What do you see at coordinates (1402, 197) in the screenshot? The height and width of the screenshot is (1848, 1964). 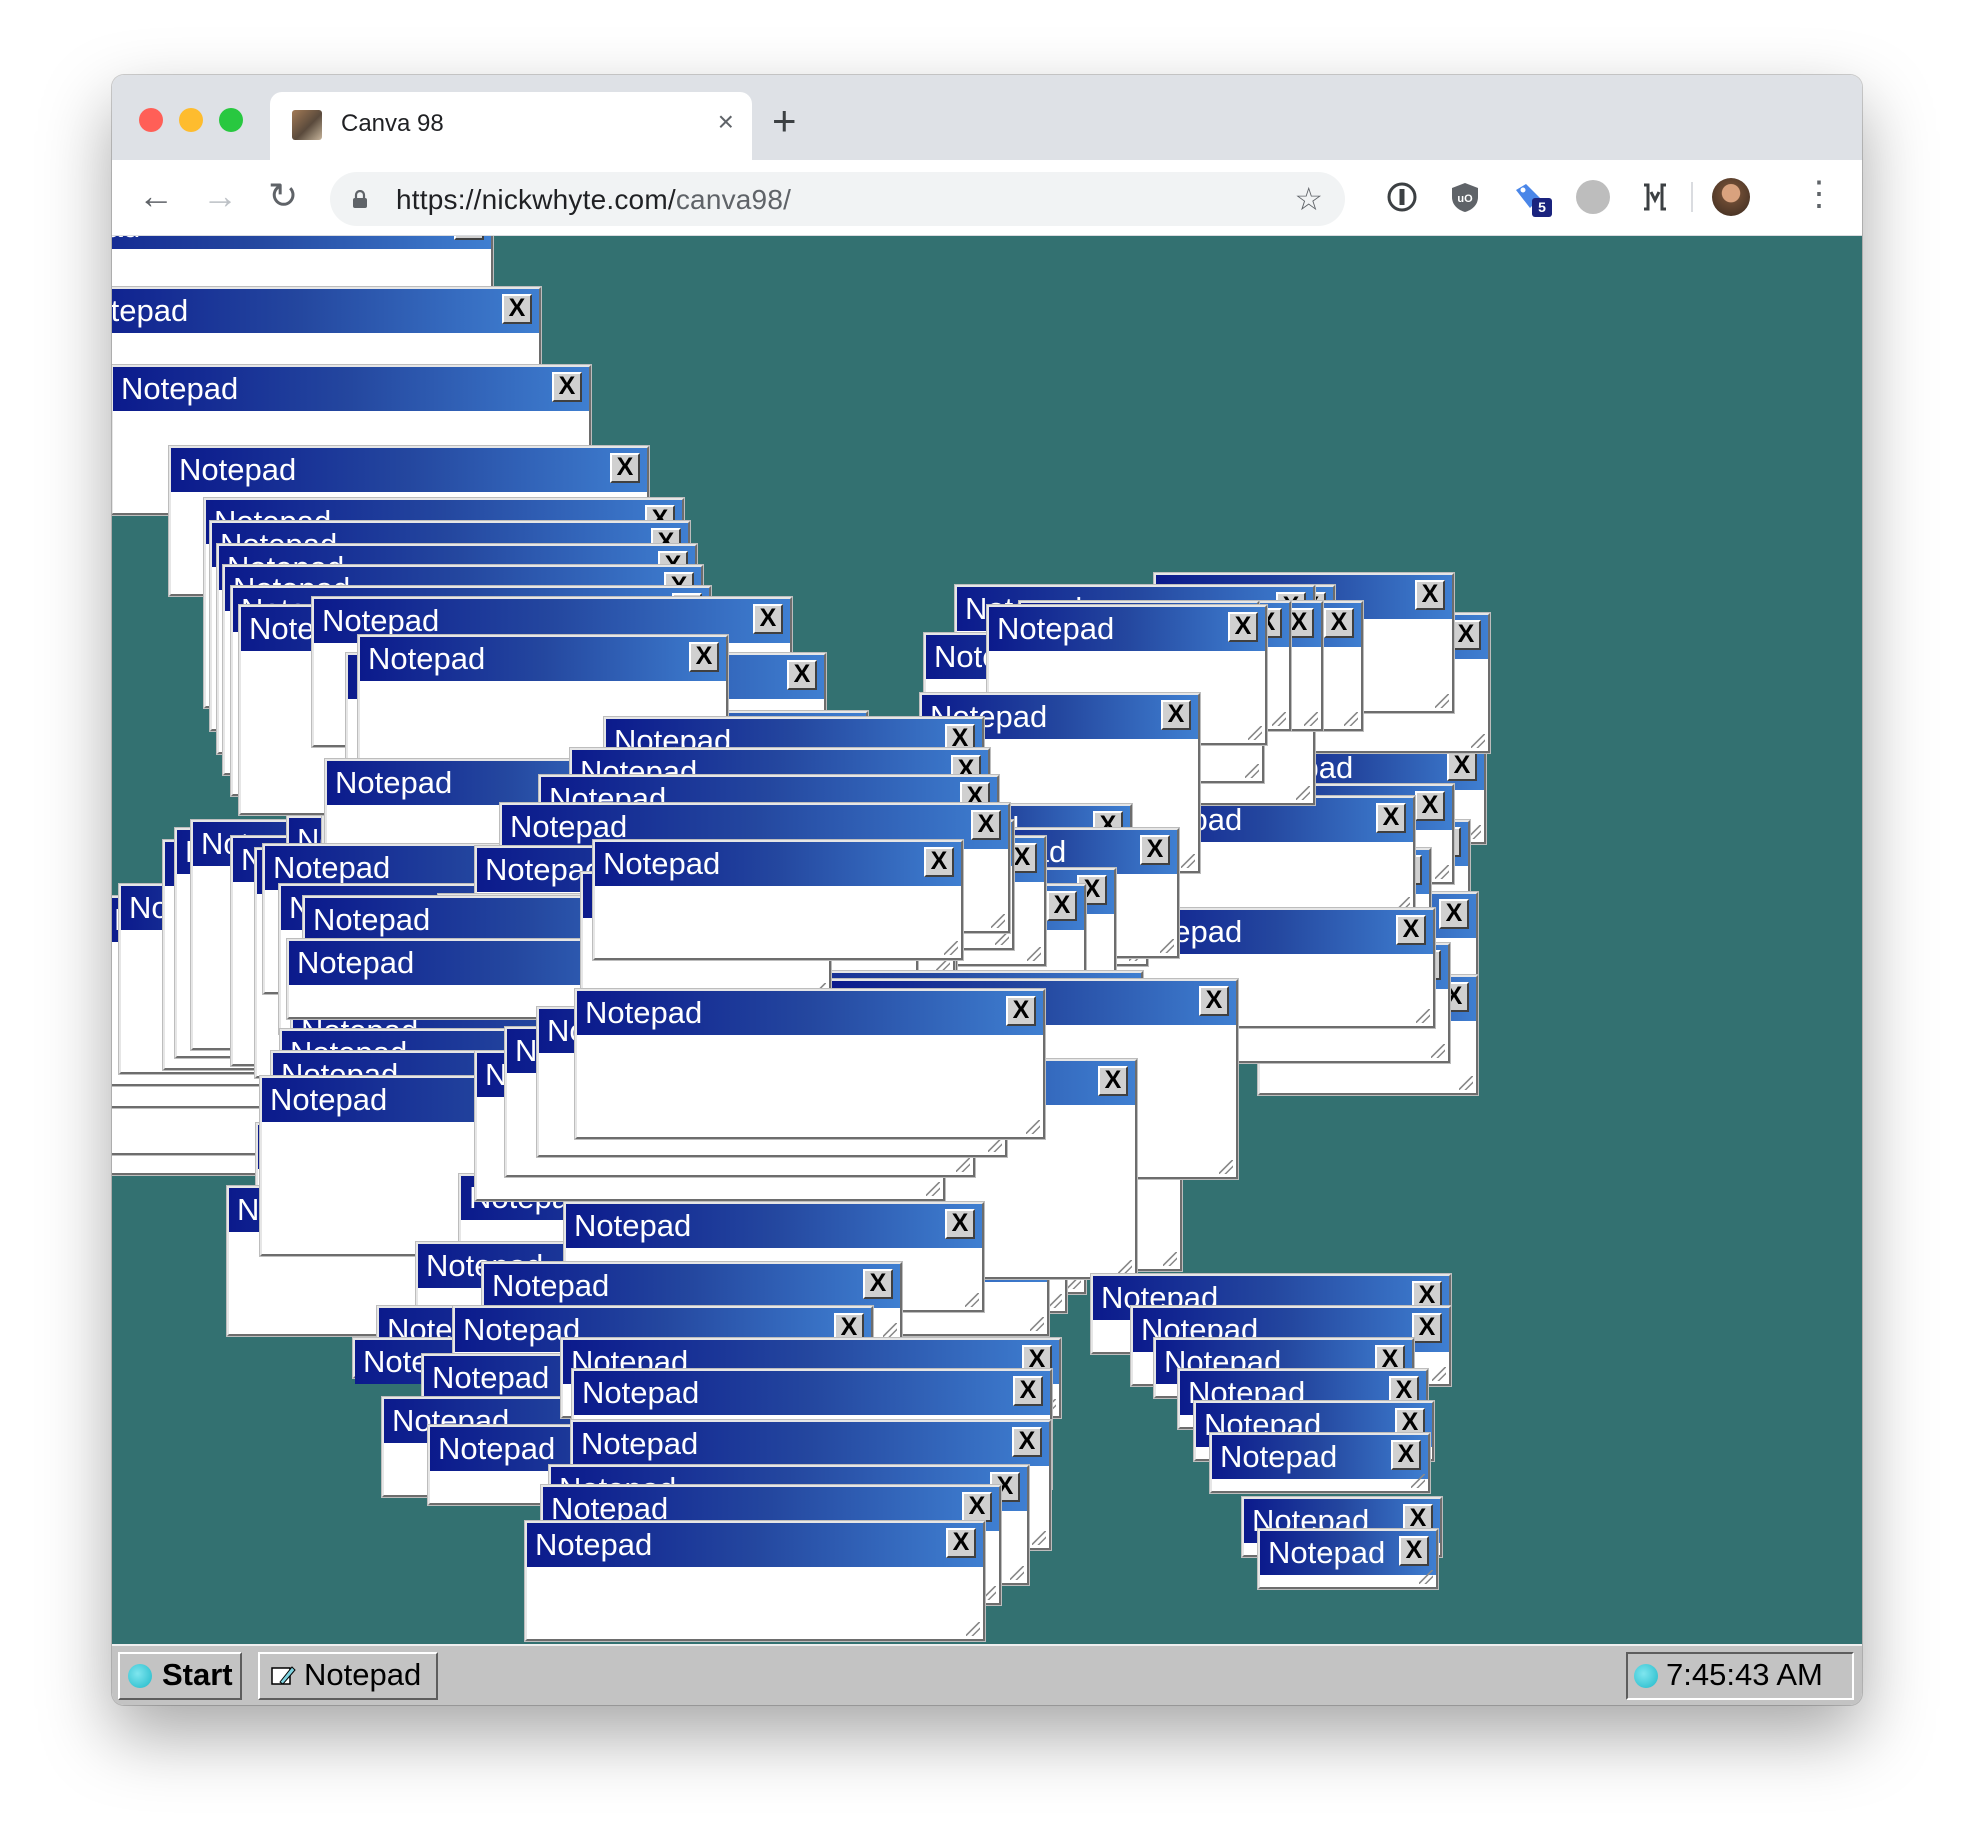 I see `password-manager-icon` at bounding box center [1402, 197].